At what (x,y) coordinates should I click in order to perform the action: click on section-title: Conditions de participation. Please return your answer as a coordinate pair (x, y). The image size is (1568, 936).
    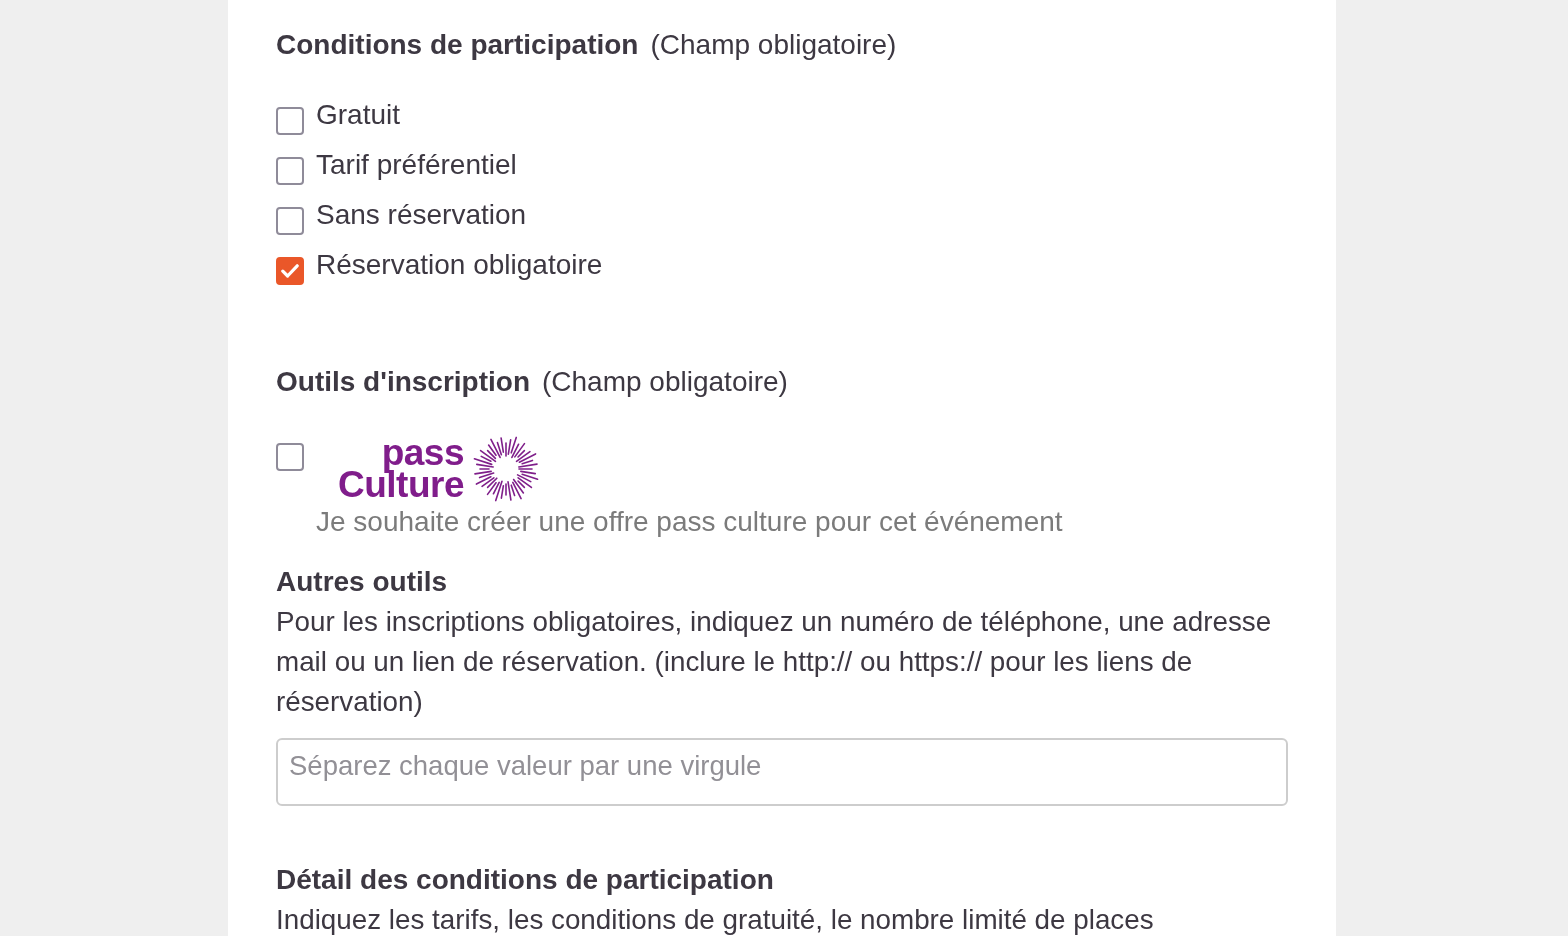
    Looking at the image, I should click on (457, 45).